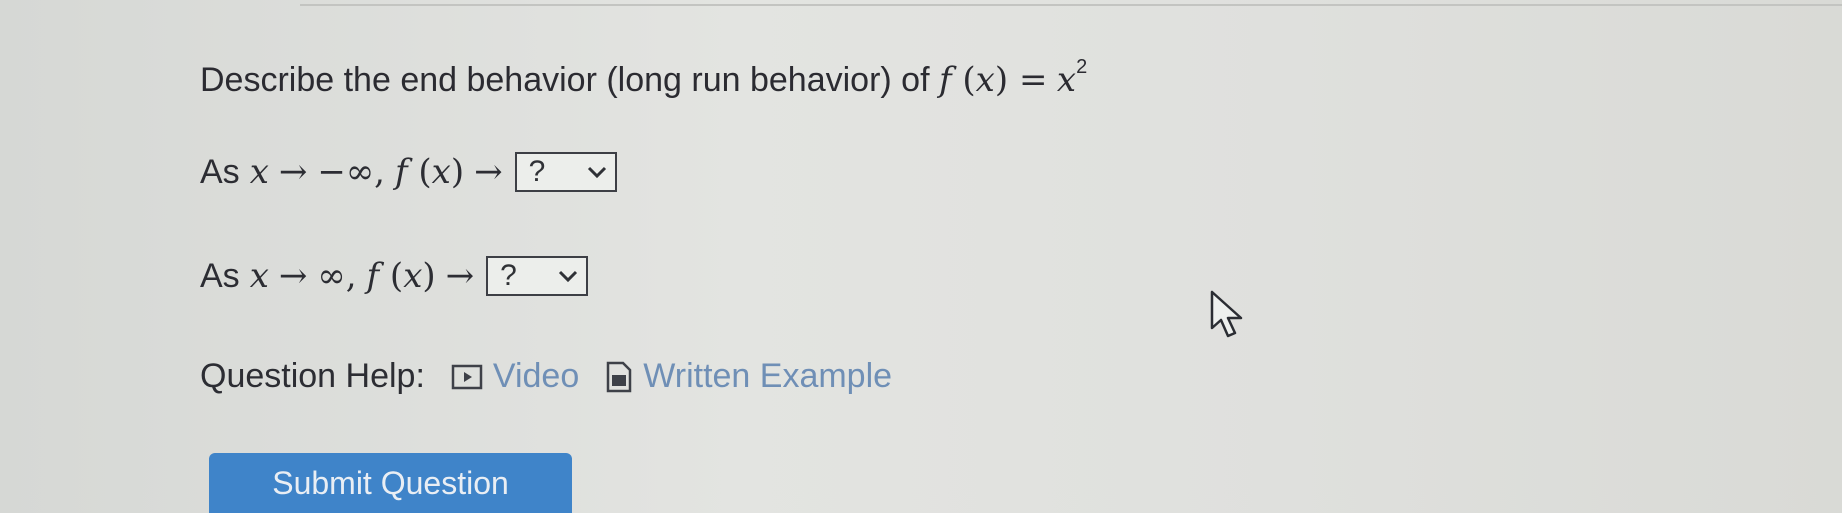  I want to click on mouse-cursor-icon, so click(1226, 314).